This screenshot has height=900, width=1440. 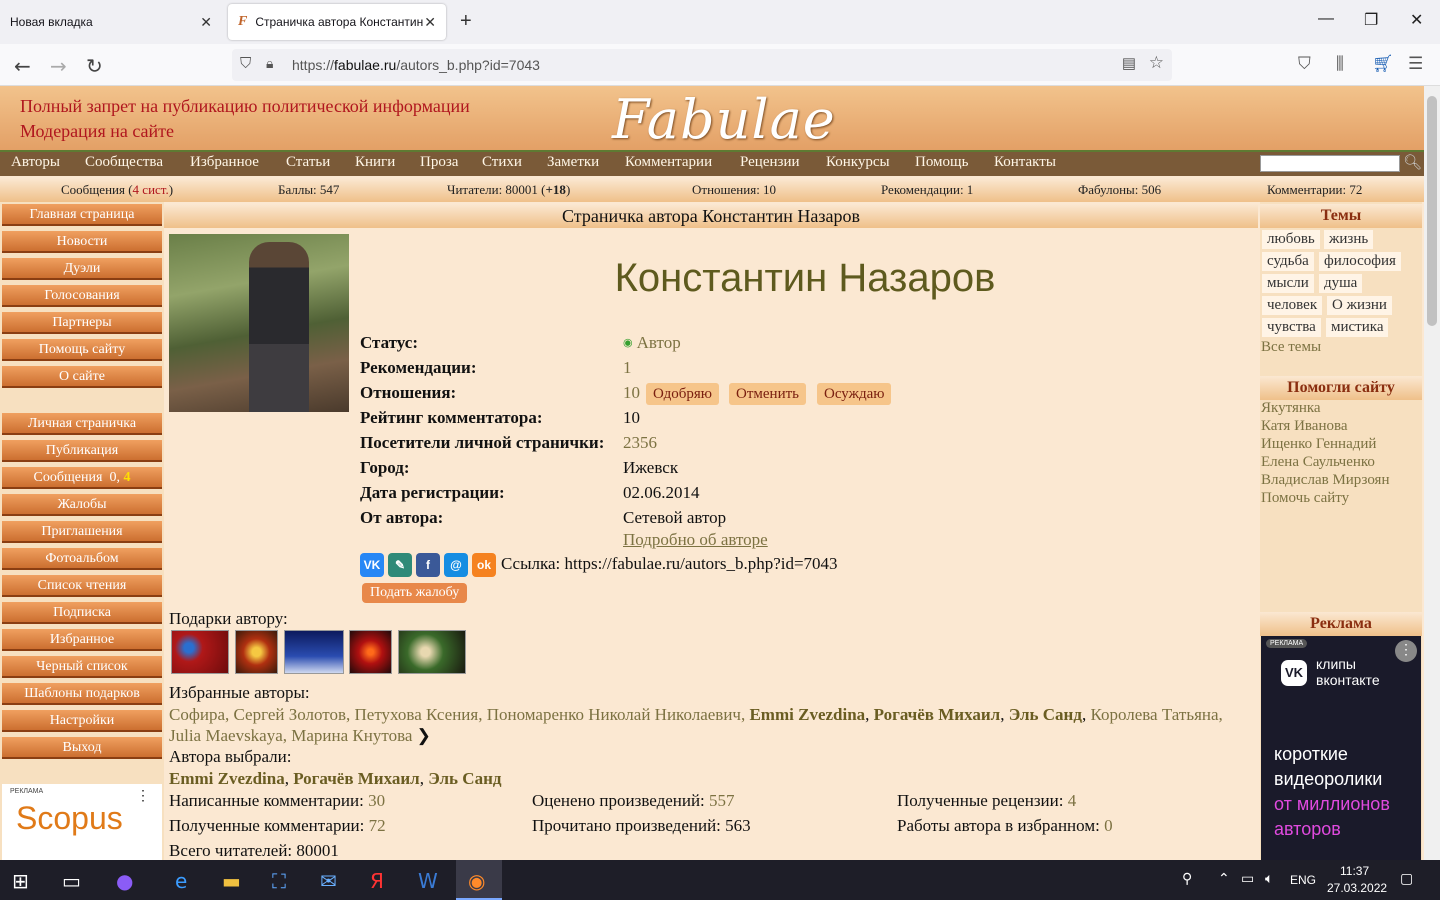 I want to click on topic-tag: мистика, so click(x=1357, y=327).